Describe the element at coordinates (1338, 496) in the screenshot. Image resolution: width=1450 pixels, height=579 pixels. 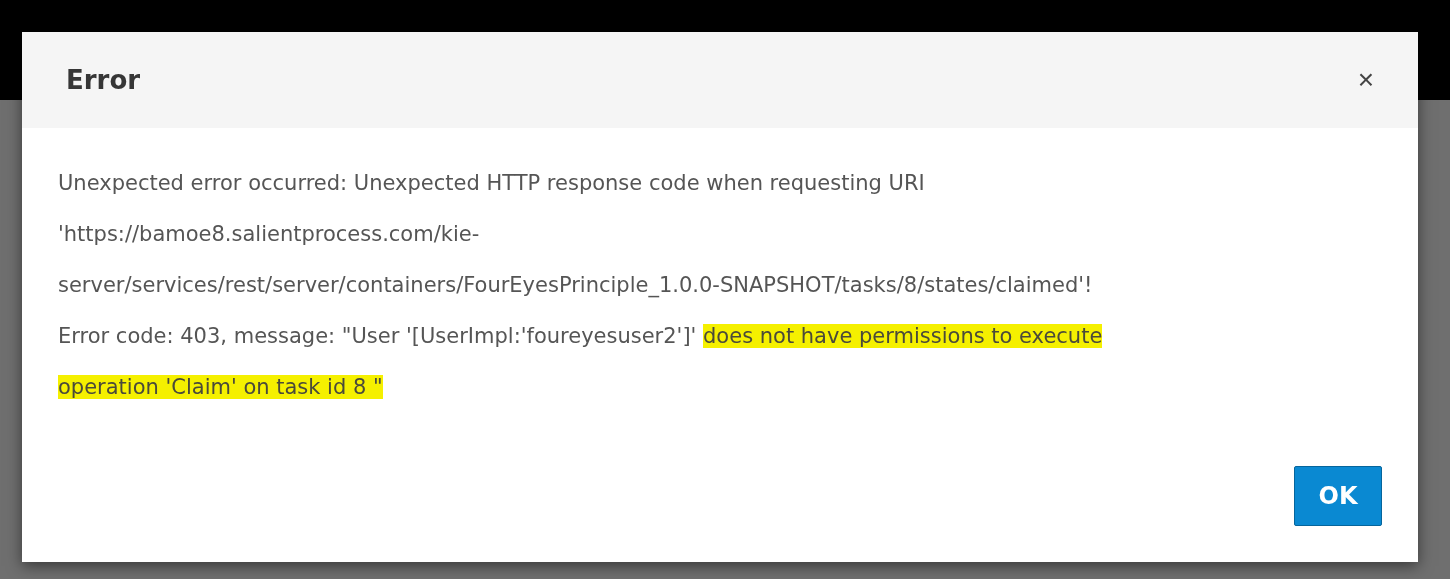
I see `ok-button: OK` at that location.